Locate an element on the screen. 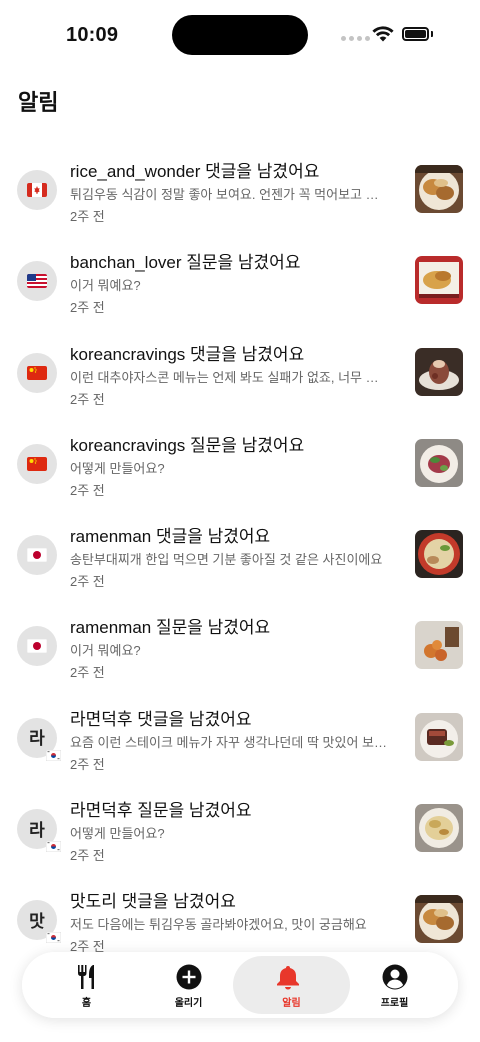 Image resolution: width=480 pixels, height=1042 pixels. status-bar: 10:09 is located at coordinates (240, 35).